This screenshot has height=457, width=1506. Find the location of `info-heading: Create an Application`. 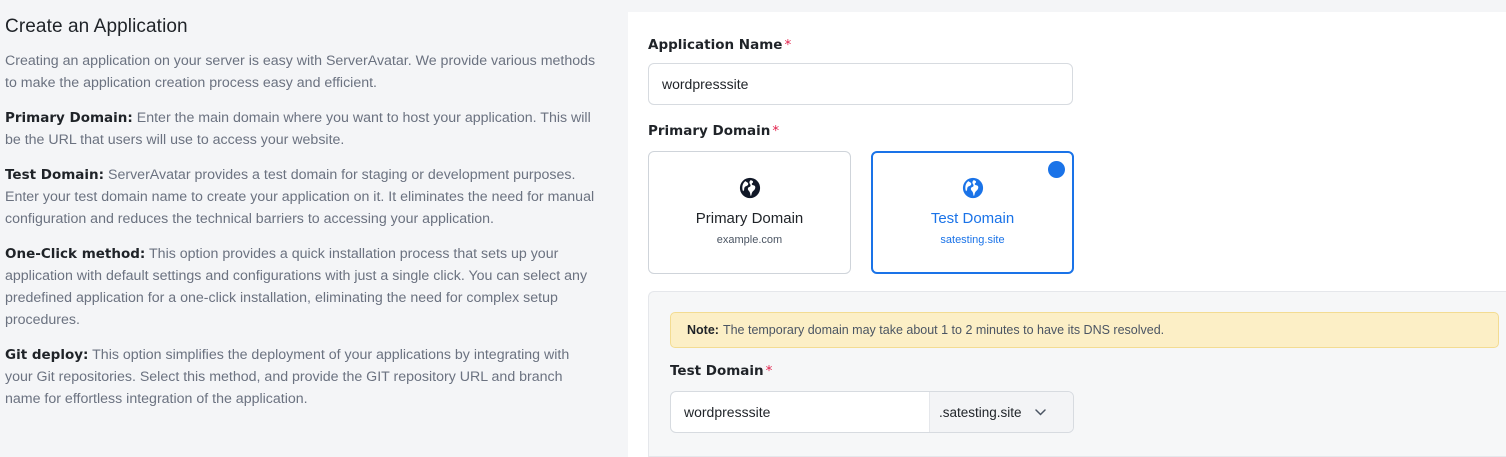

info-heading: Create an Application is located at coordinates (96, 26).